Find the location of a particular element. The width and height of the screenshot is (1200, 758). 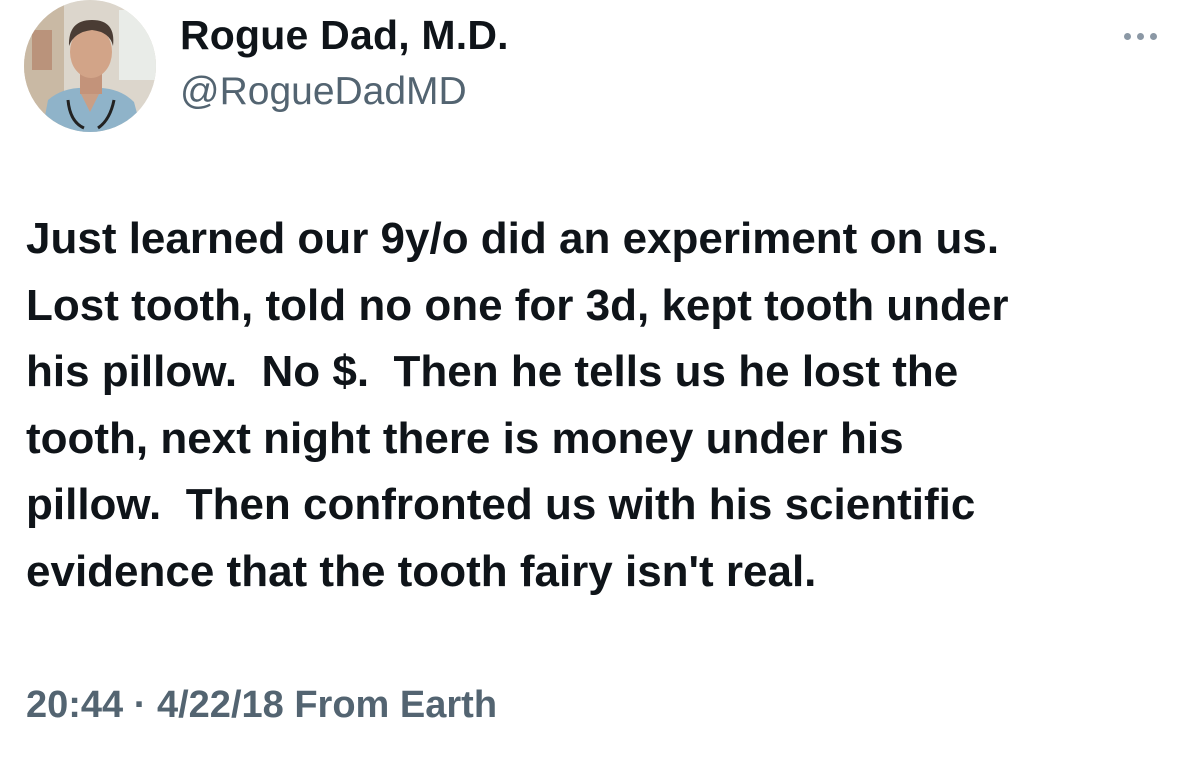

tweet-time: 20:44 is located at coordinates (74, 705).